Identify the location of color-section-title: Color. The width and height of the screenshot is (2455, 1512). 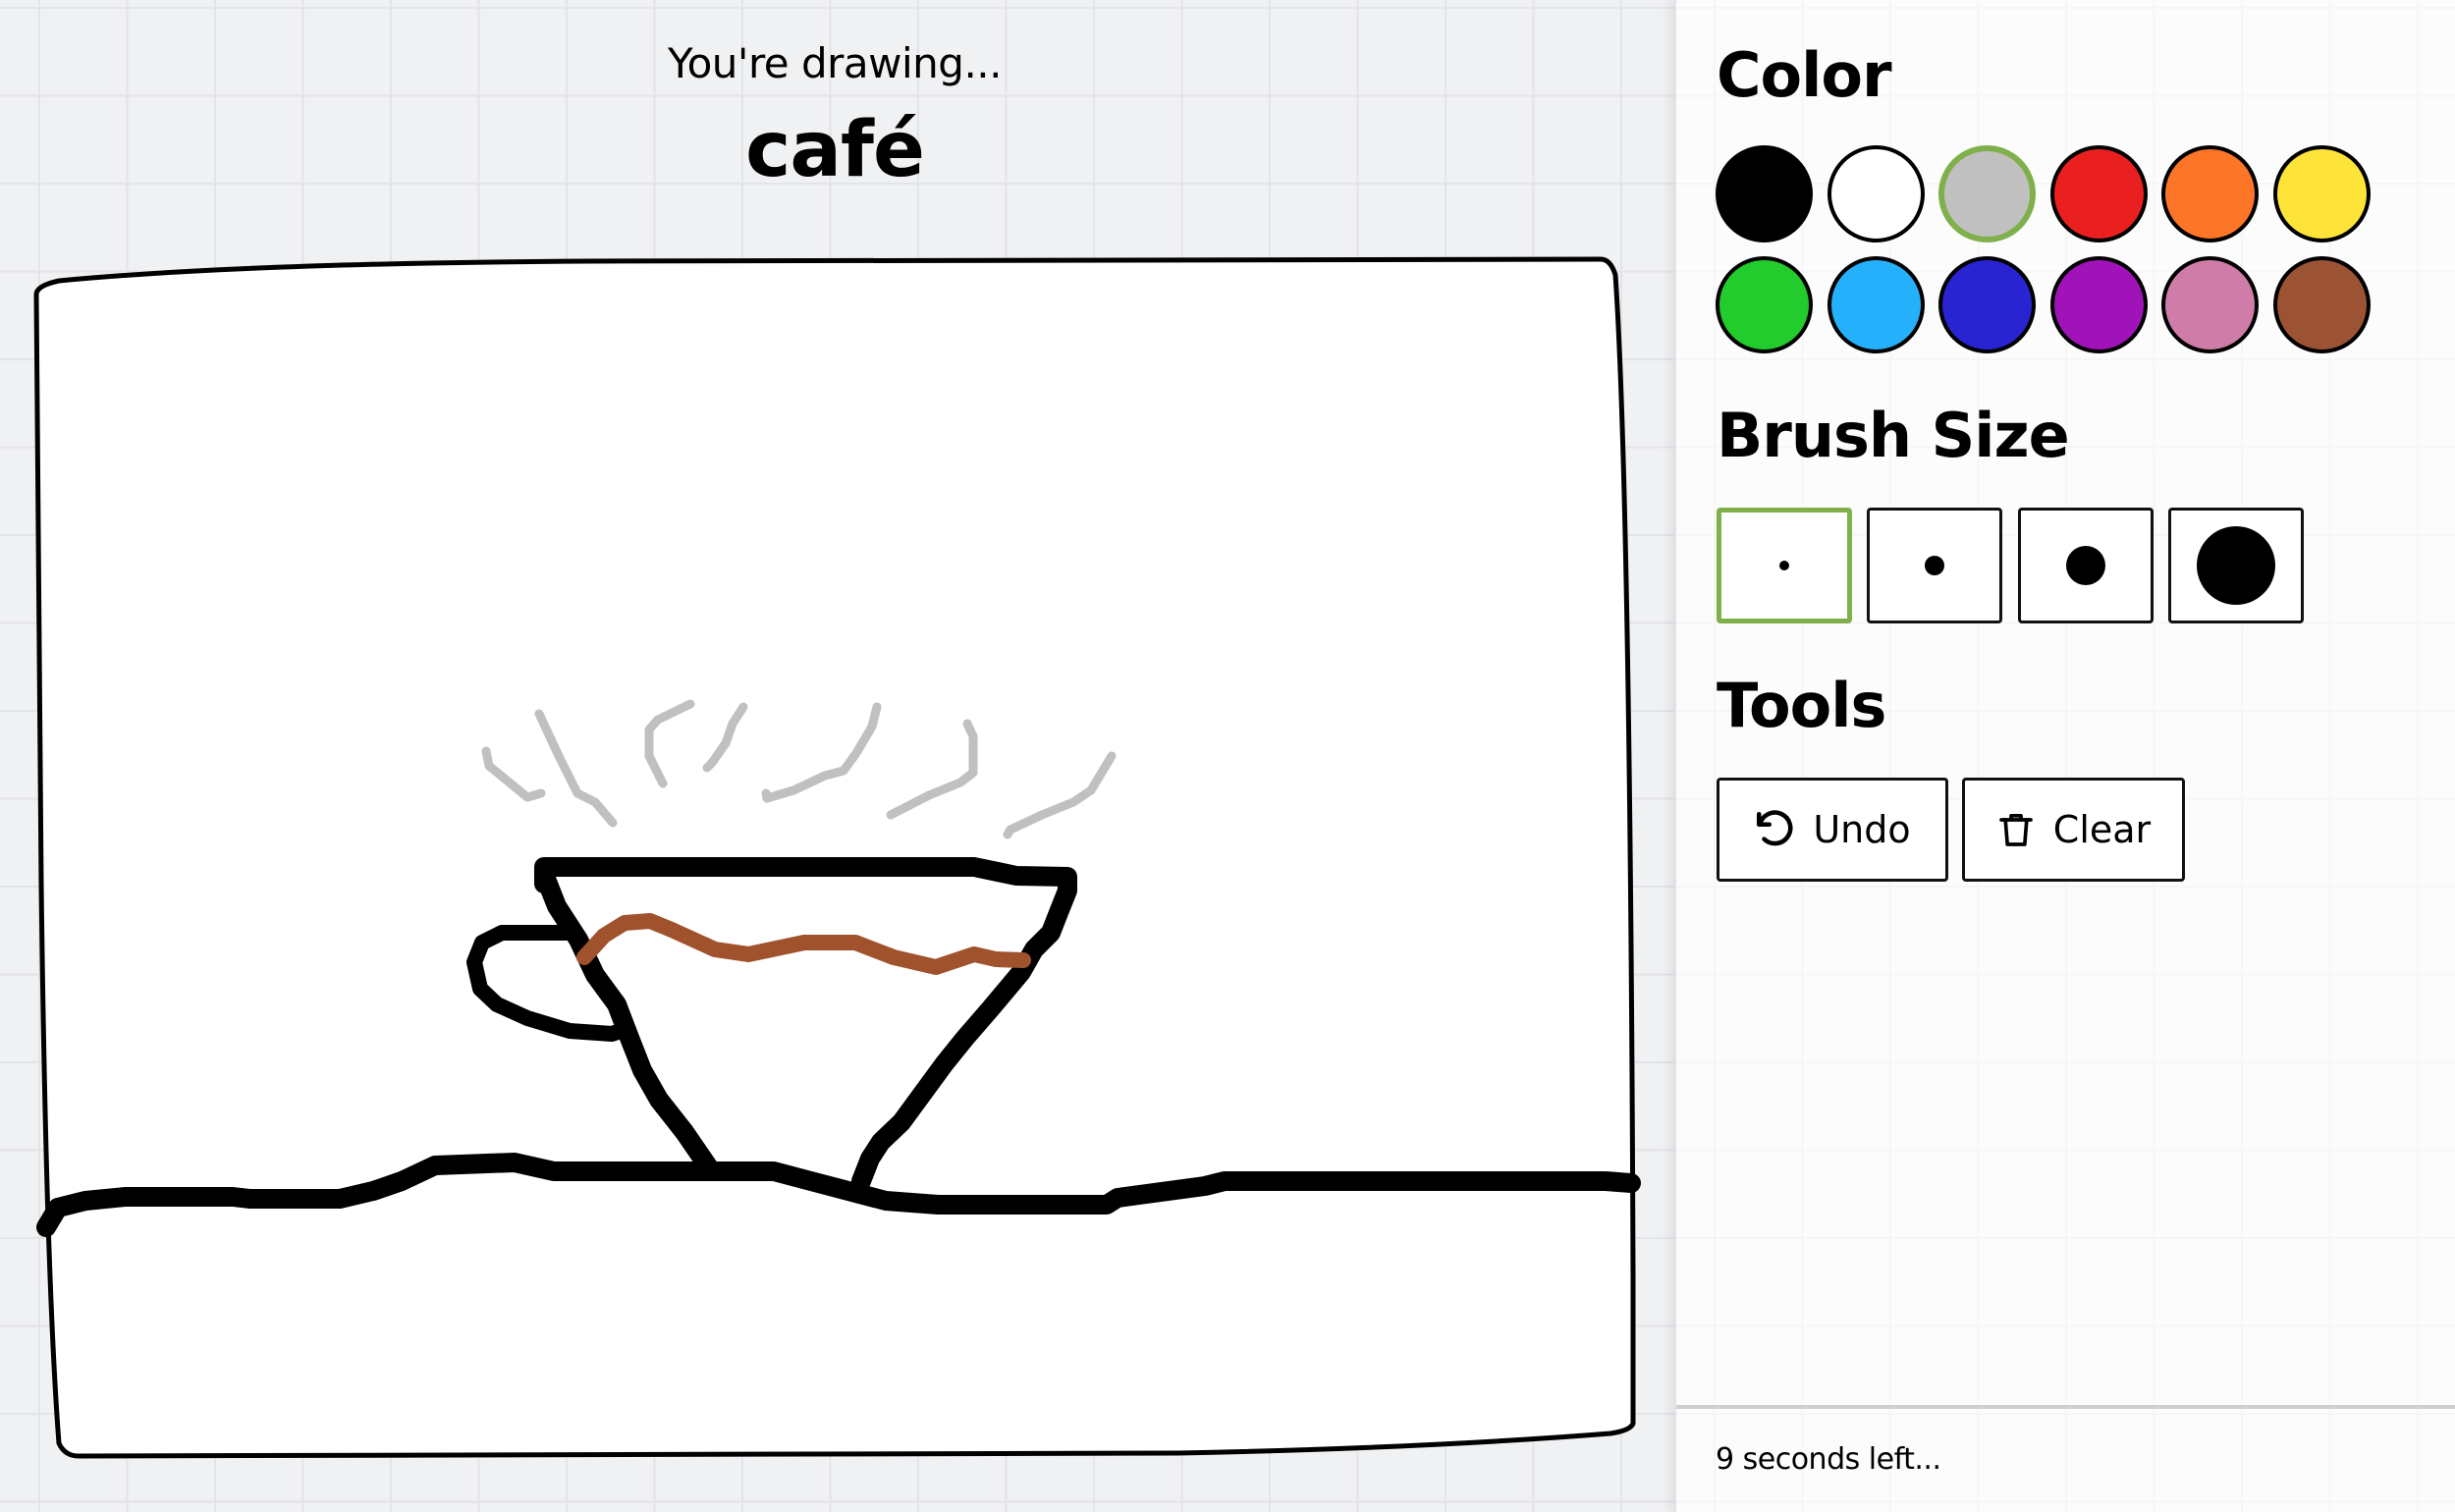
(1804, 75).